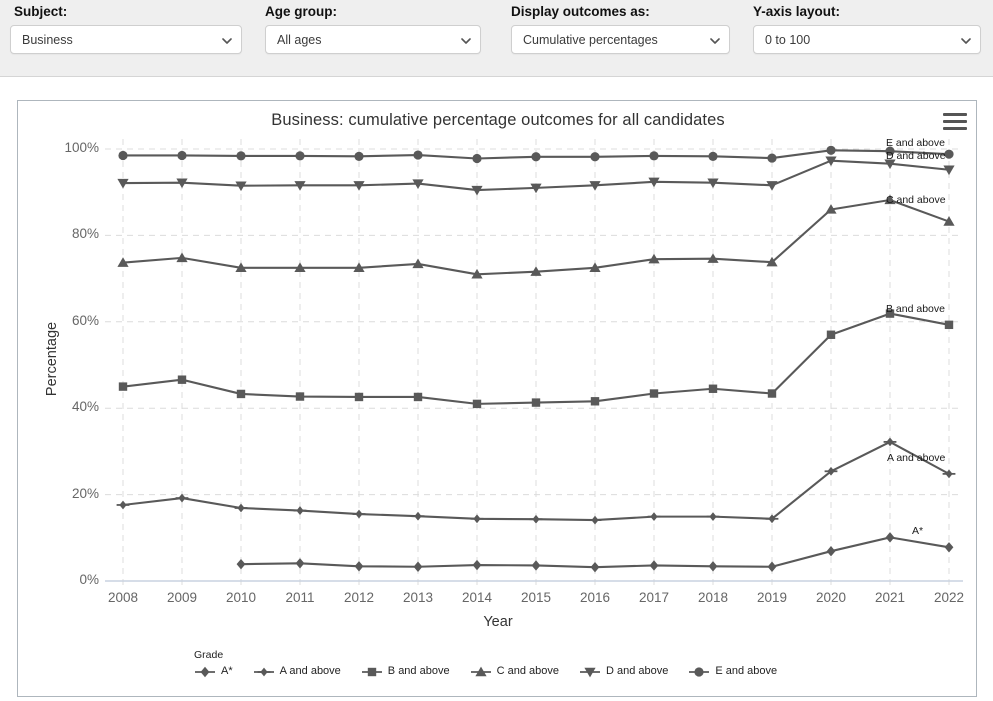  I want to click on control-group-y-axis-layout: Y-axis layout: 0 to 100, so click(867, 27).